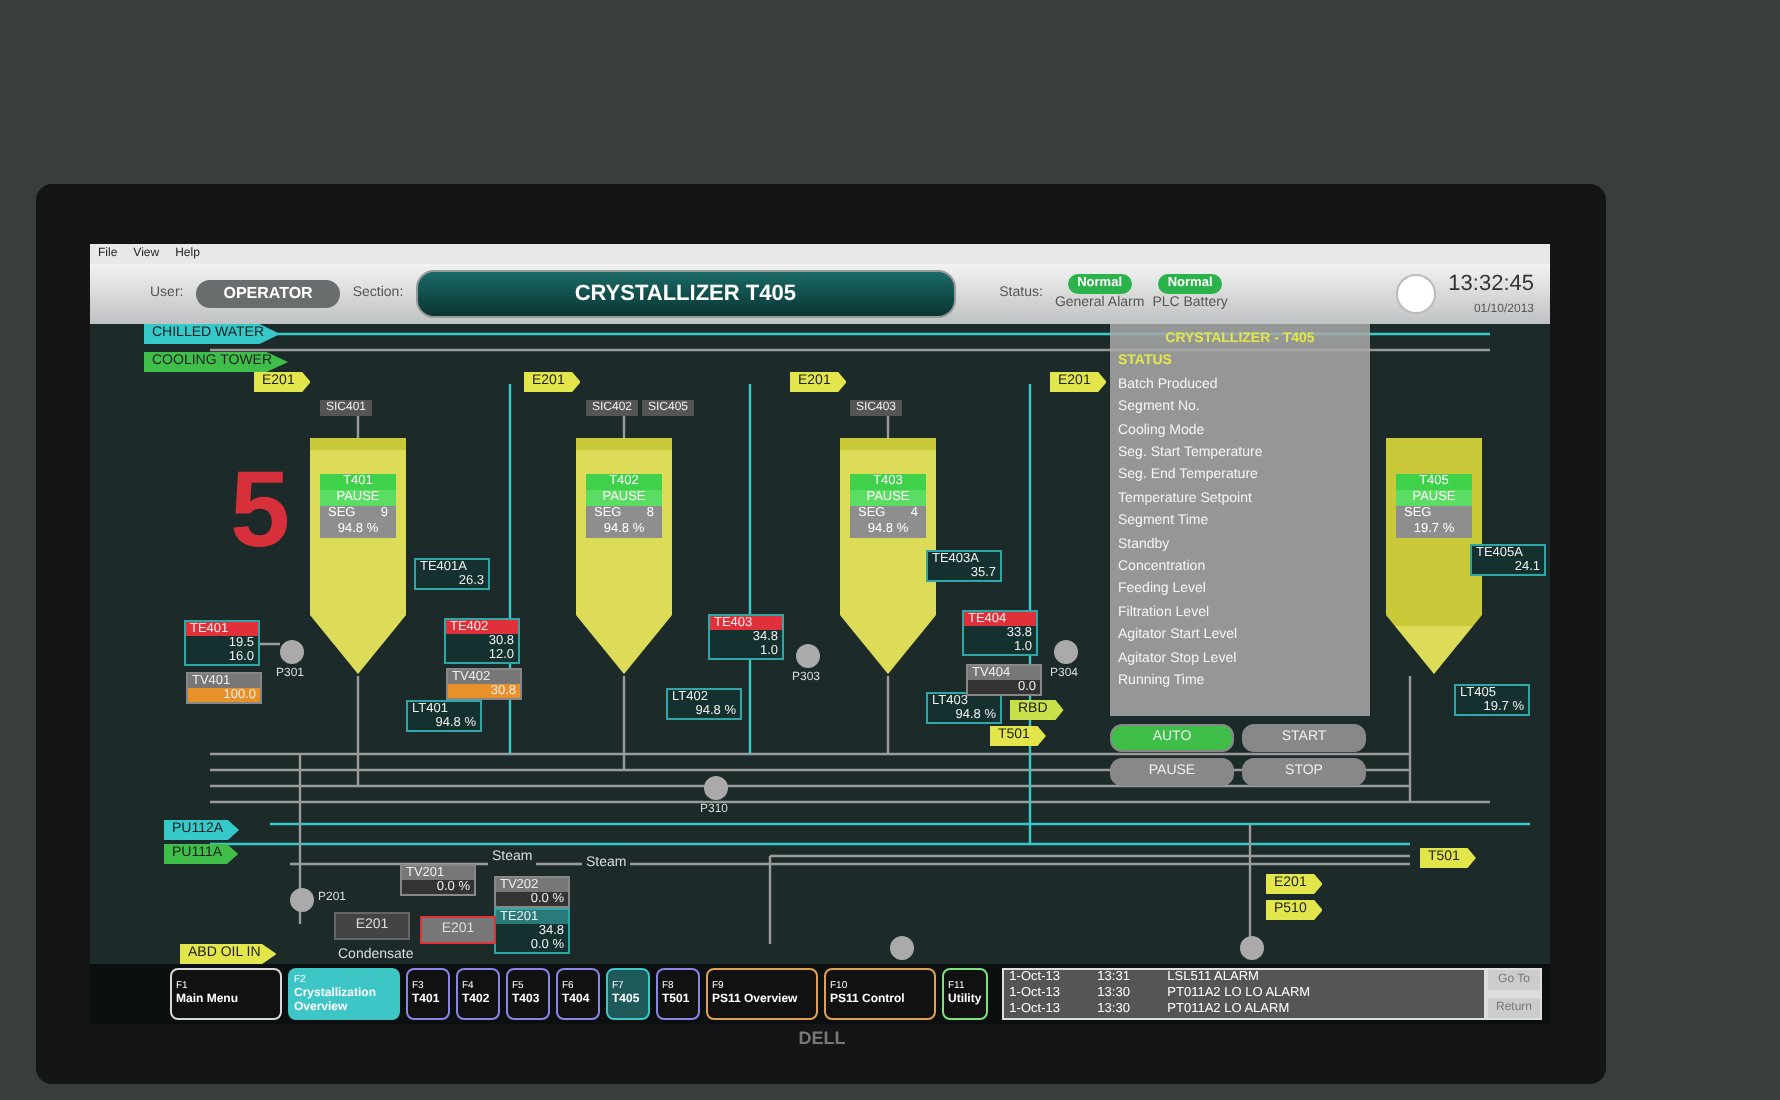 This screenshot has height=1100, width=1780. What do you see at coordinates (260, 510) in the screenshot?
I see `large-number: 5` at bounding box center [260, 510].